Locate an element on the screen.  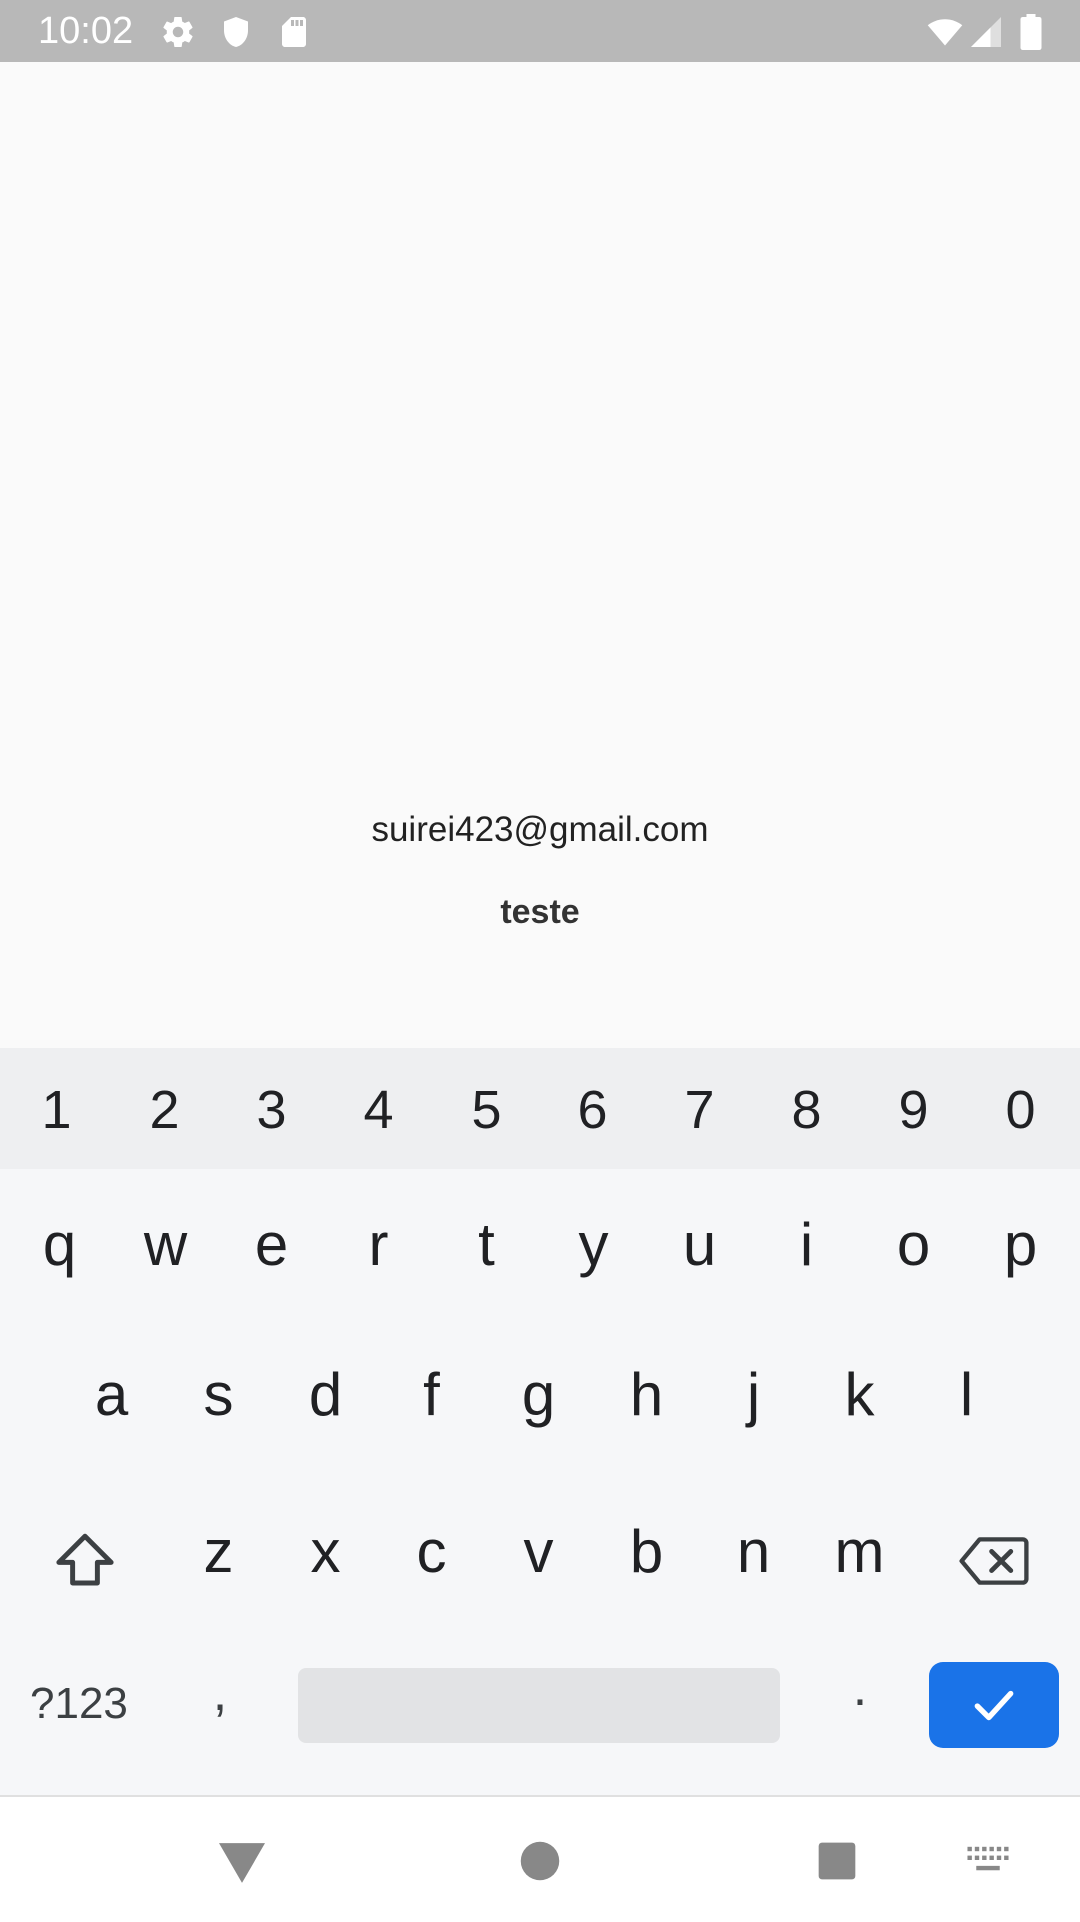
key-z: z is located at coordinates (218, 1552).